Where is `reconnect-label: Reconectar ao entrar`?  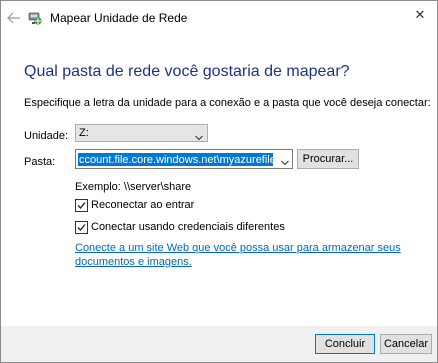 reconnect-label: Reconectar ao entrar is located at coordinates (143, 205).